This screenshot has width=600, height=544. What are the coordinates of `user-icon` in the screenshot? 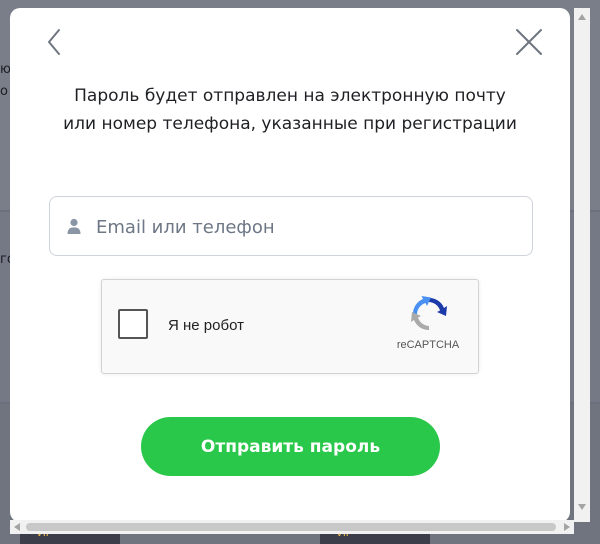 It's located at (74, 226).